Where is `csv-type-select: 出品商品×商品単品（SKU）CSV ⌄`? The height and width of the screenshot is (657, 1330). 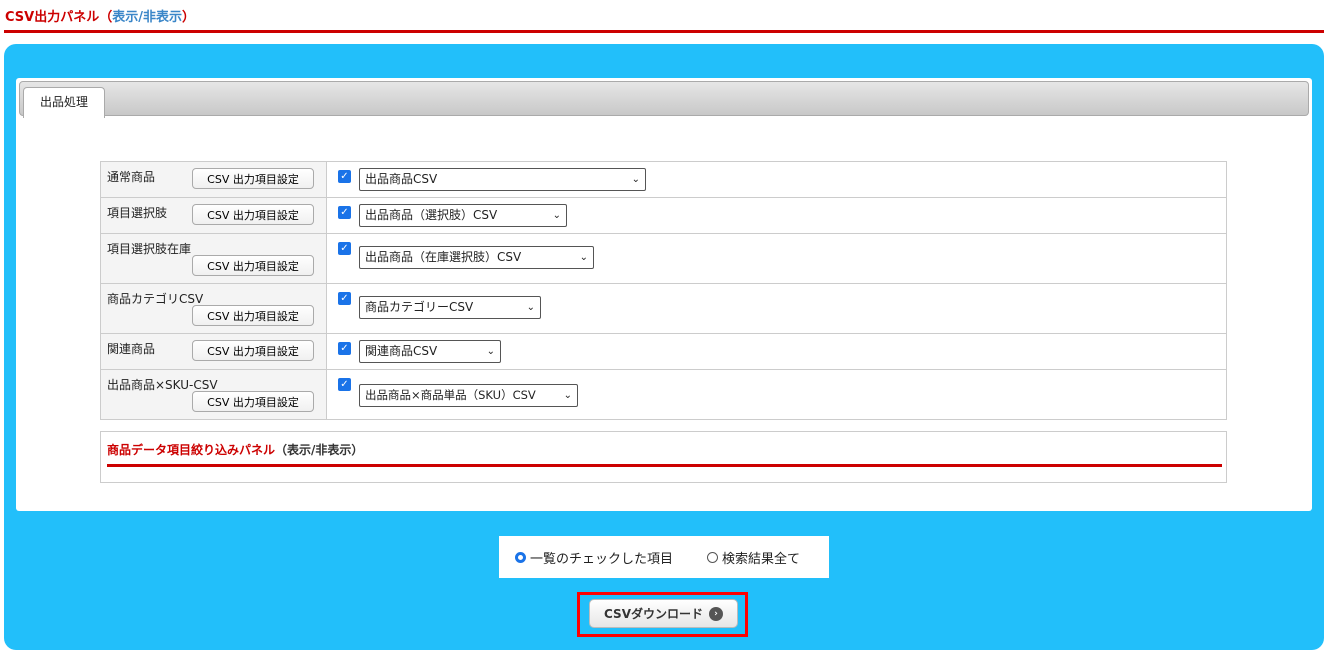
csv-type-select: 出品商品×商品単品（SKU）CSV ⌄ is located at coordinates (468, 395).